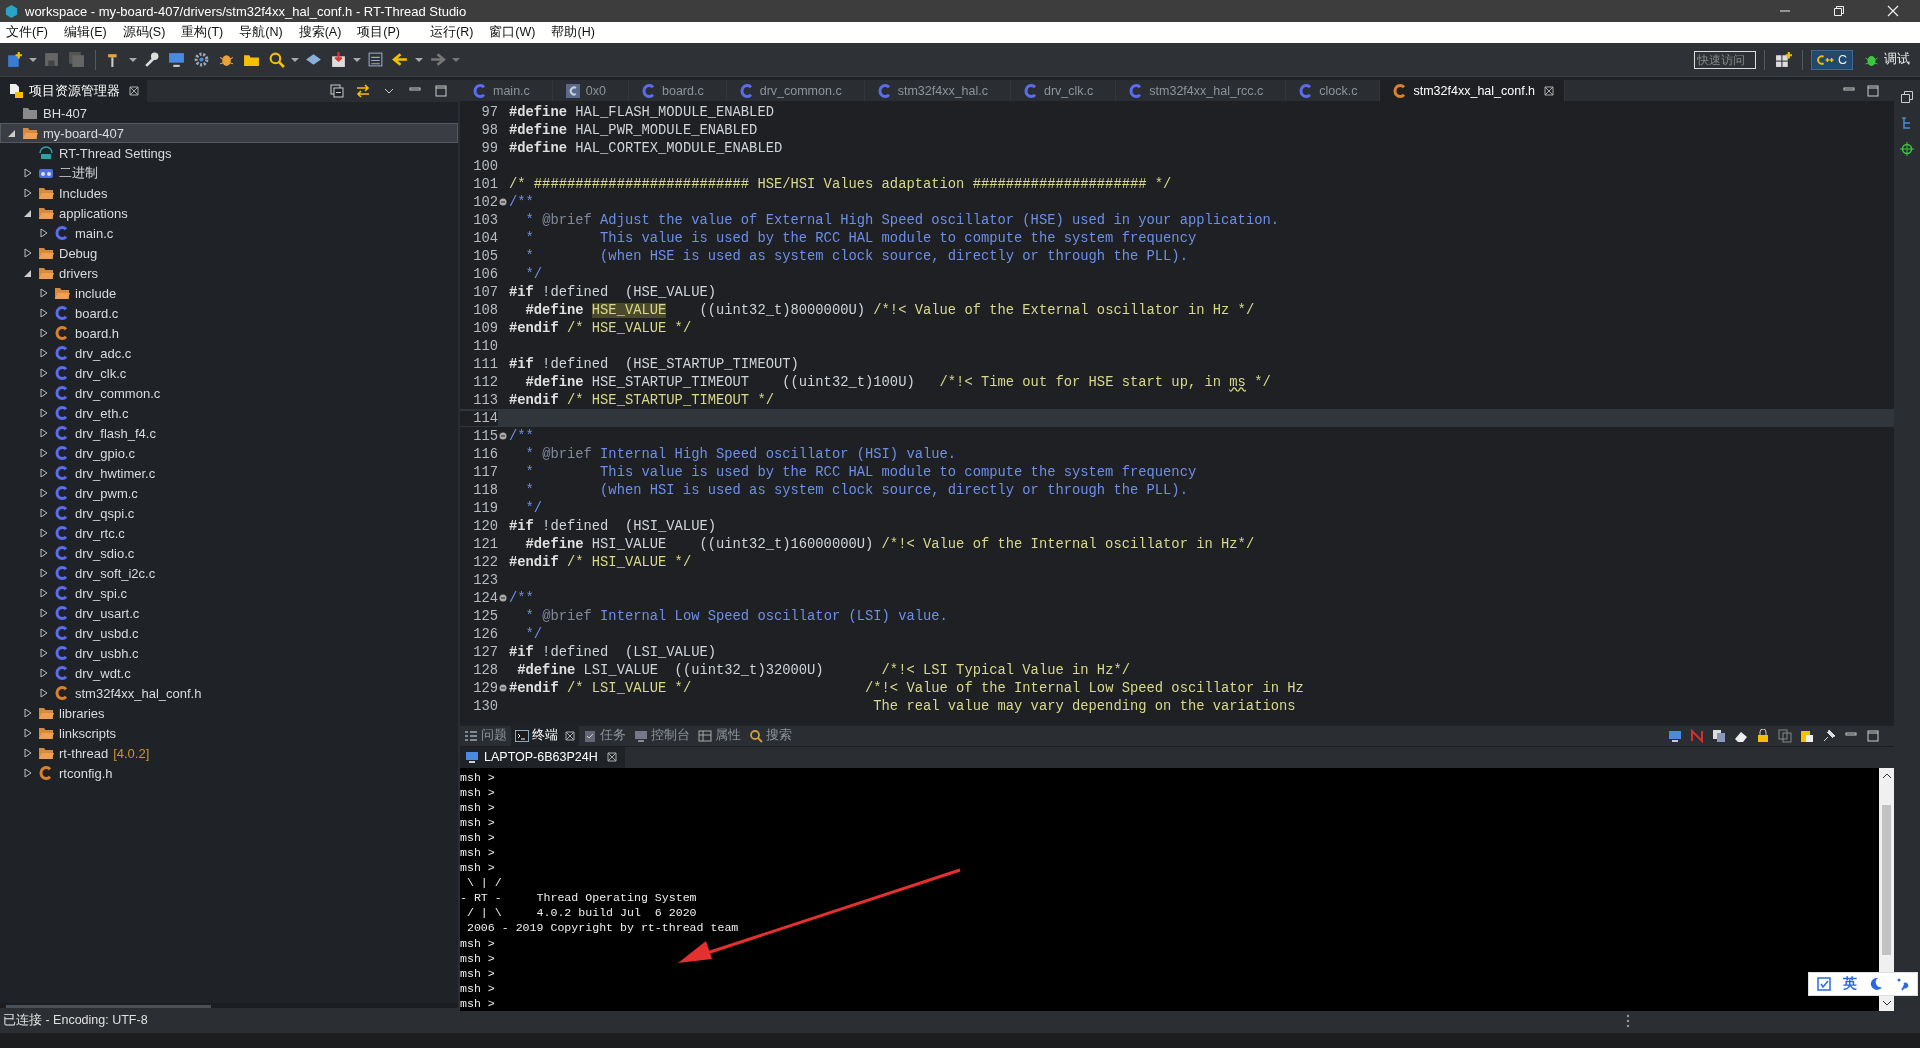  Describe the element at coordinates (229, 273) in the screenshot. I see `tree-item: drivers` at that location.